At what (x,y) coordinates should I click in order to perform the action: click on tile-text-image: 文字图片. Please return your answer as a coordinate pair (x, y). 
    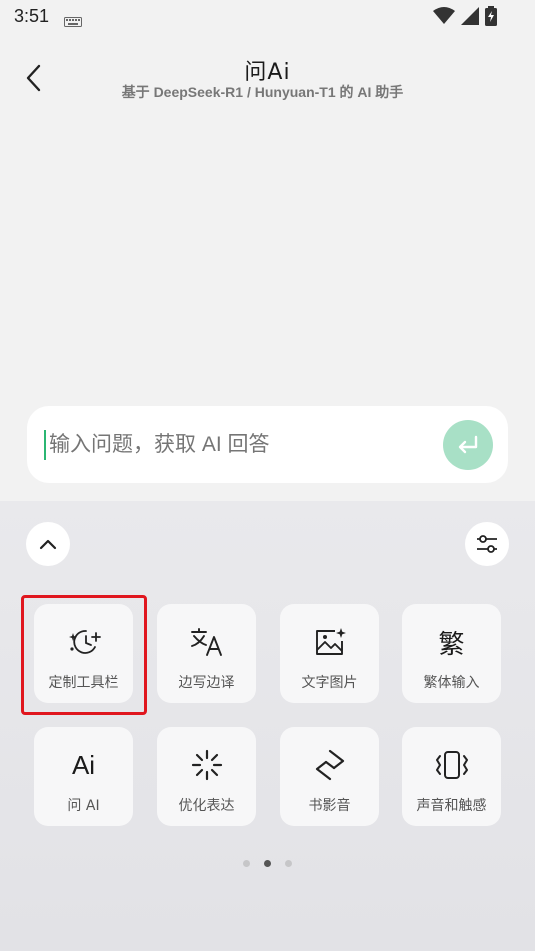
    Looking at the image, I should click on (329, 653).